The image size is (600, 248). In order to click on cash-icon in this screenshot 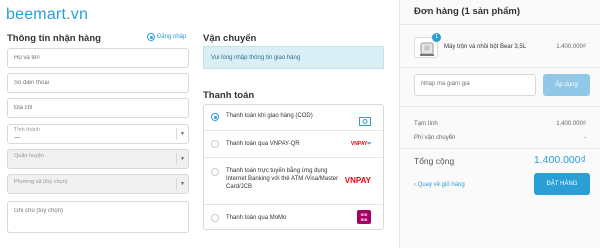, I will do `click(365, 122)`.